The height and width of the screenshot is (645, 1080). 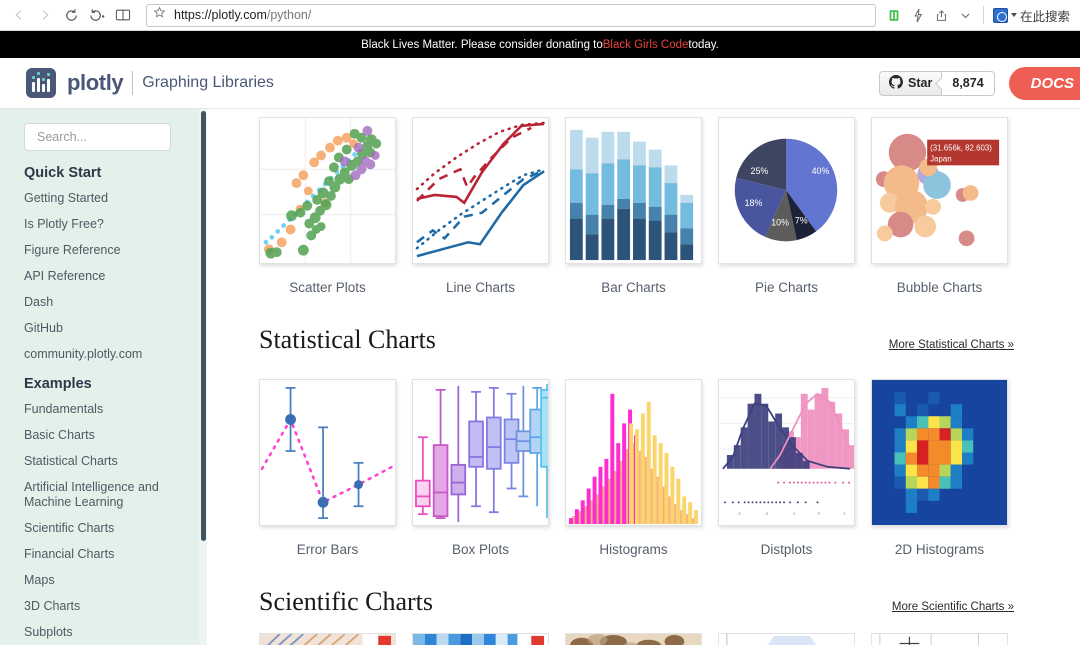 I want to click on plotly-wordmark: plotly, so click(x=95, y=83).